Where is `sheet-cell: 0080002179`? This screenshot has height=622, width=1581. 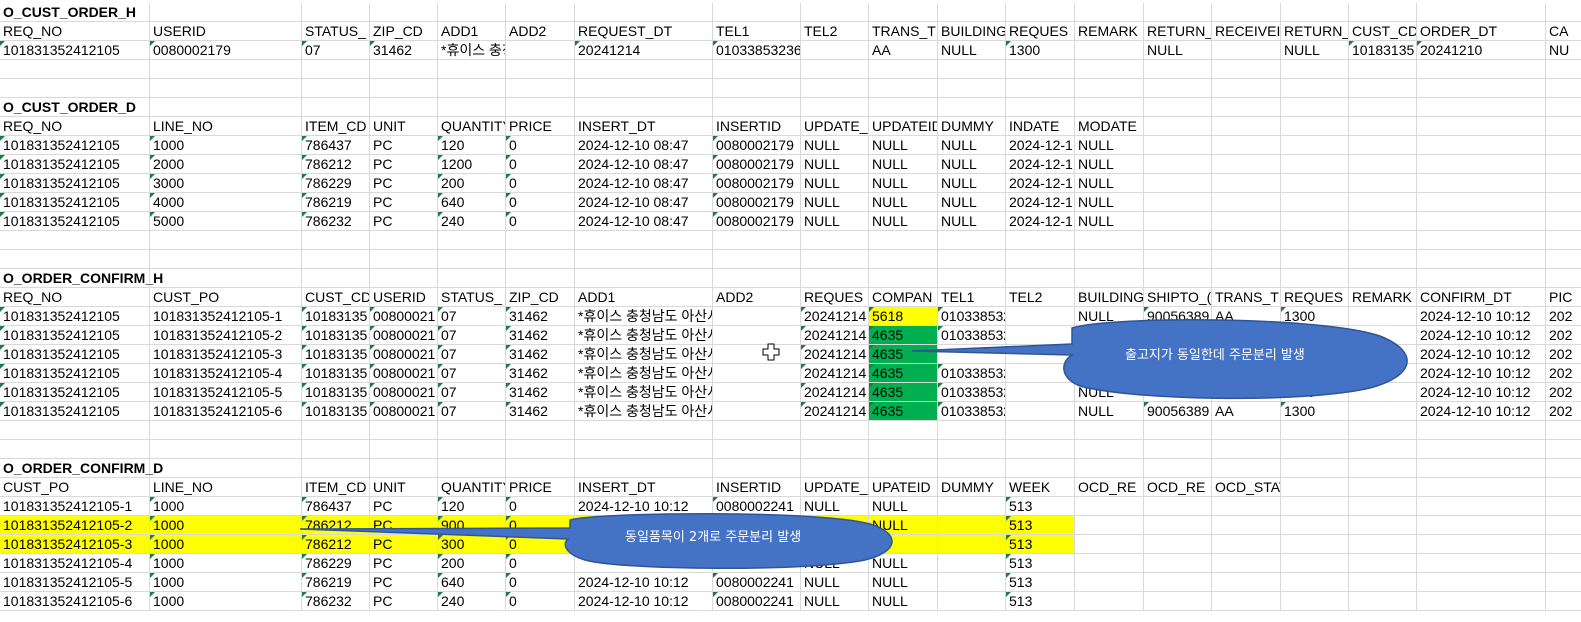
sheet-cell: 0080002179 is located at coordinates (757, 183).